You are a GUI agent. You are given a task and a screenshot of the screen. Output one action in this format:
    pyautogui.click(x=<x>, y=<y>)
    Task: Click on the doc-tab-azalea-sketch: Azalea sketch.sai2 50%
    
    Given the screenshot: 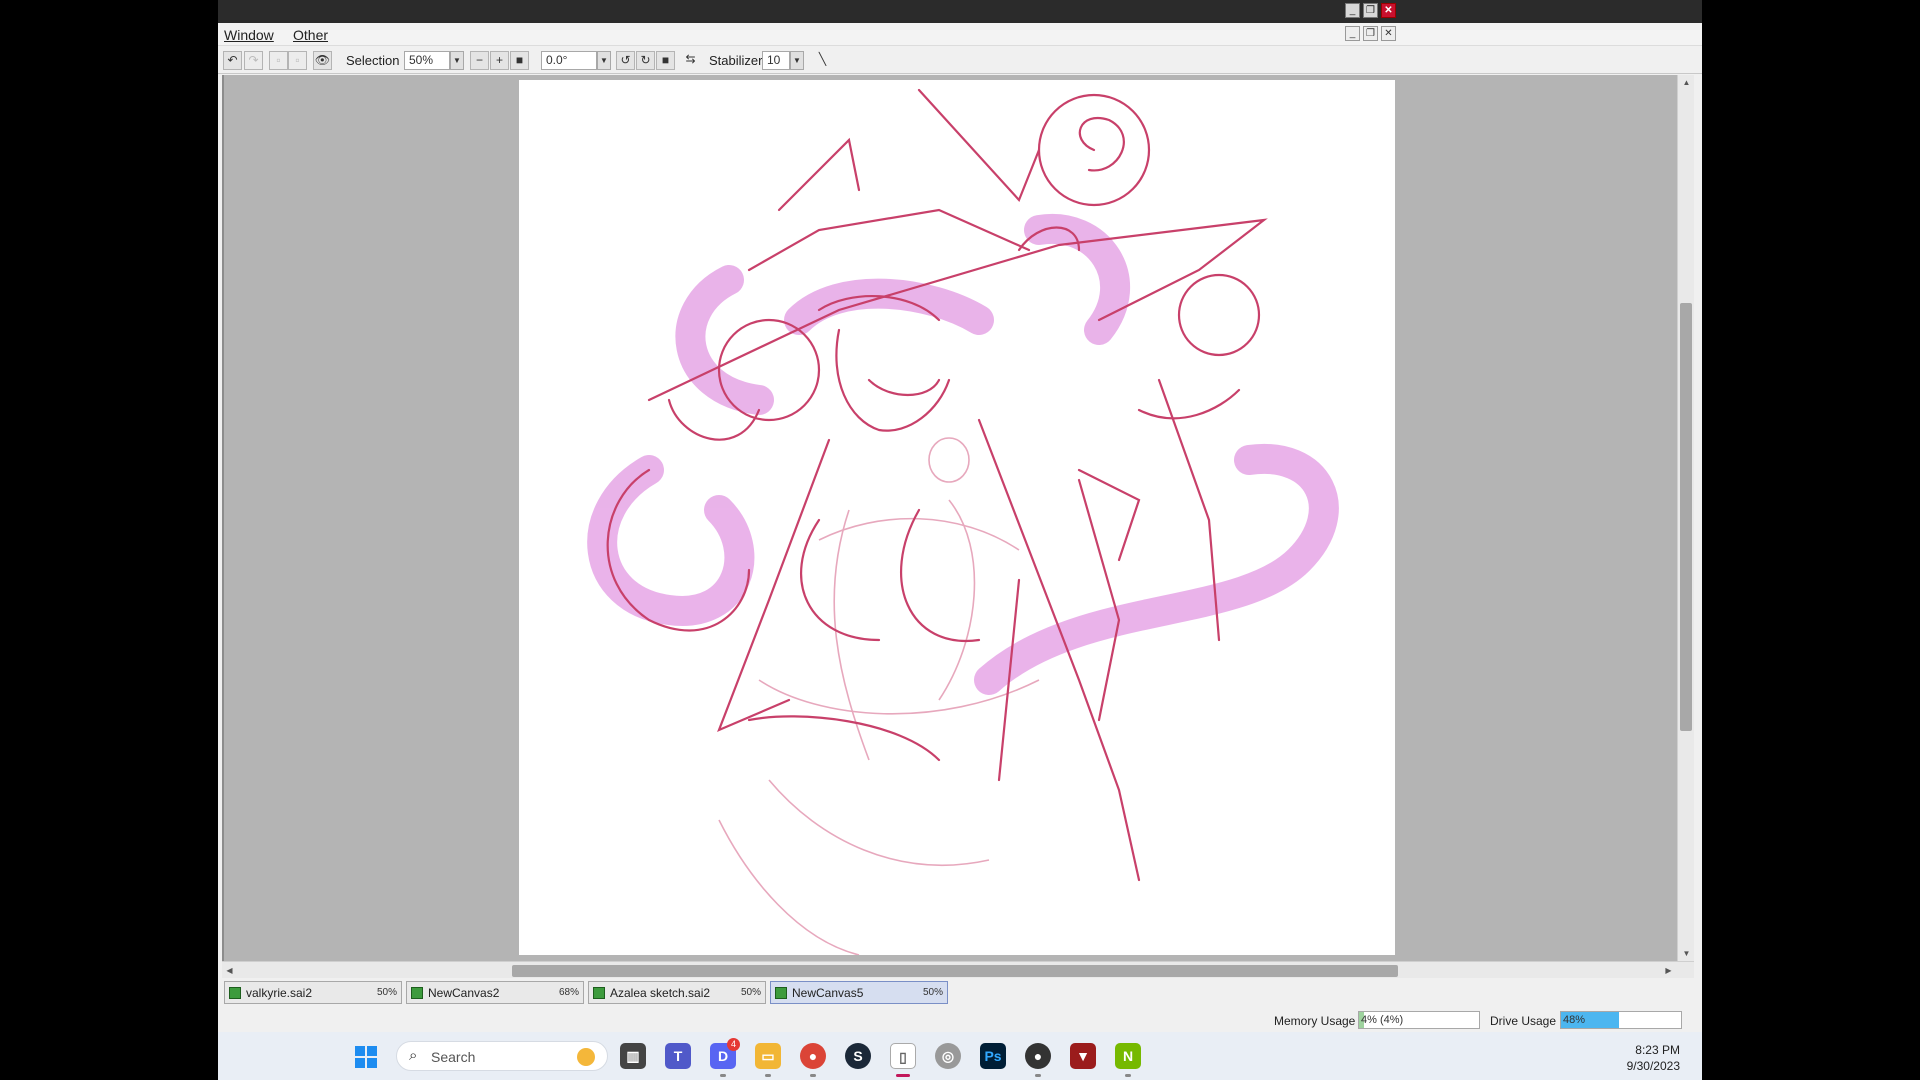 What is the action you would take?
    pyautogui.click(x=677, y=992)
    